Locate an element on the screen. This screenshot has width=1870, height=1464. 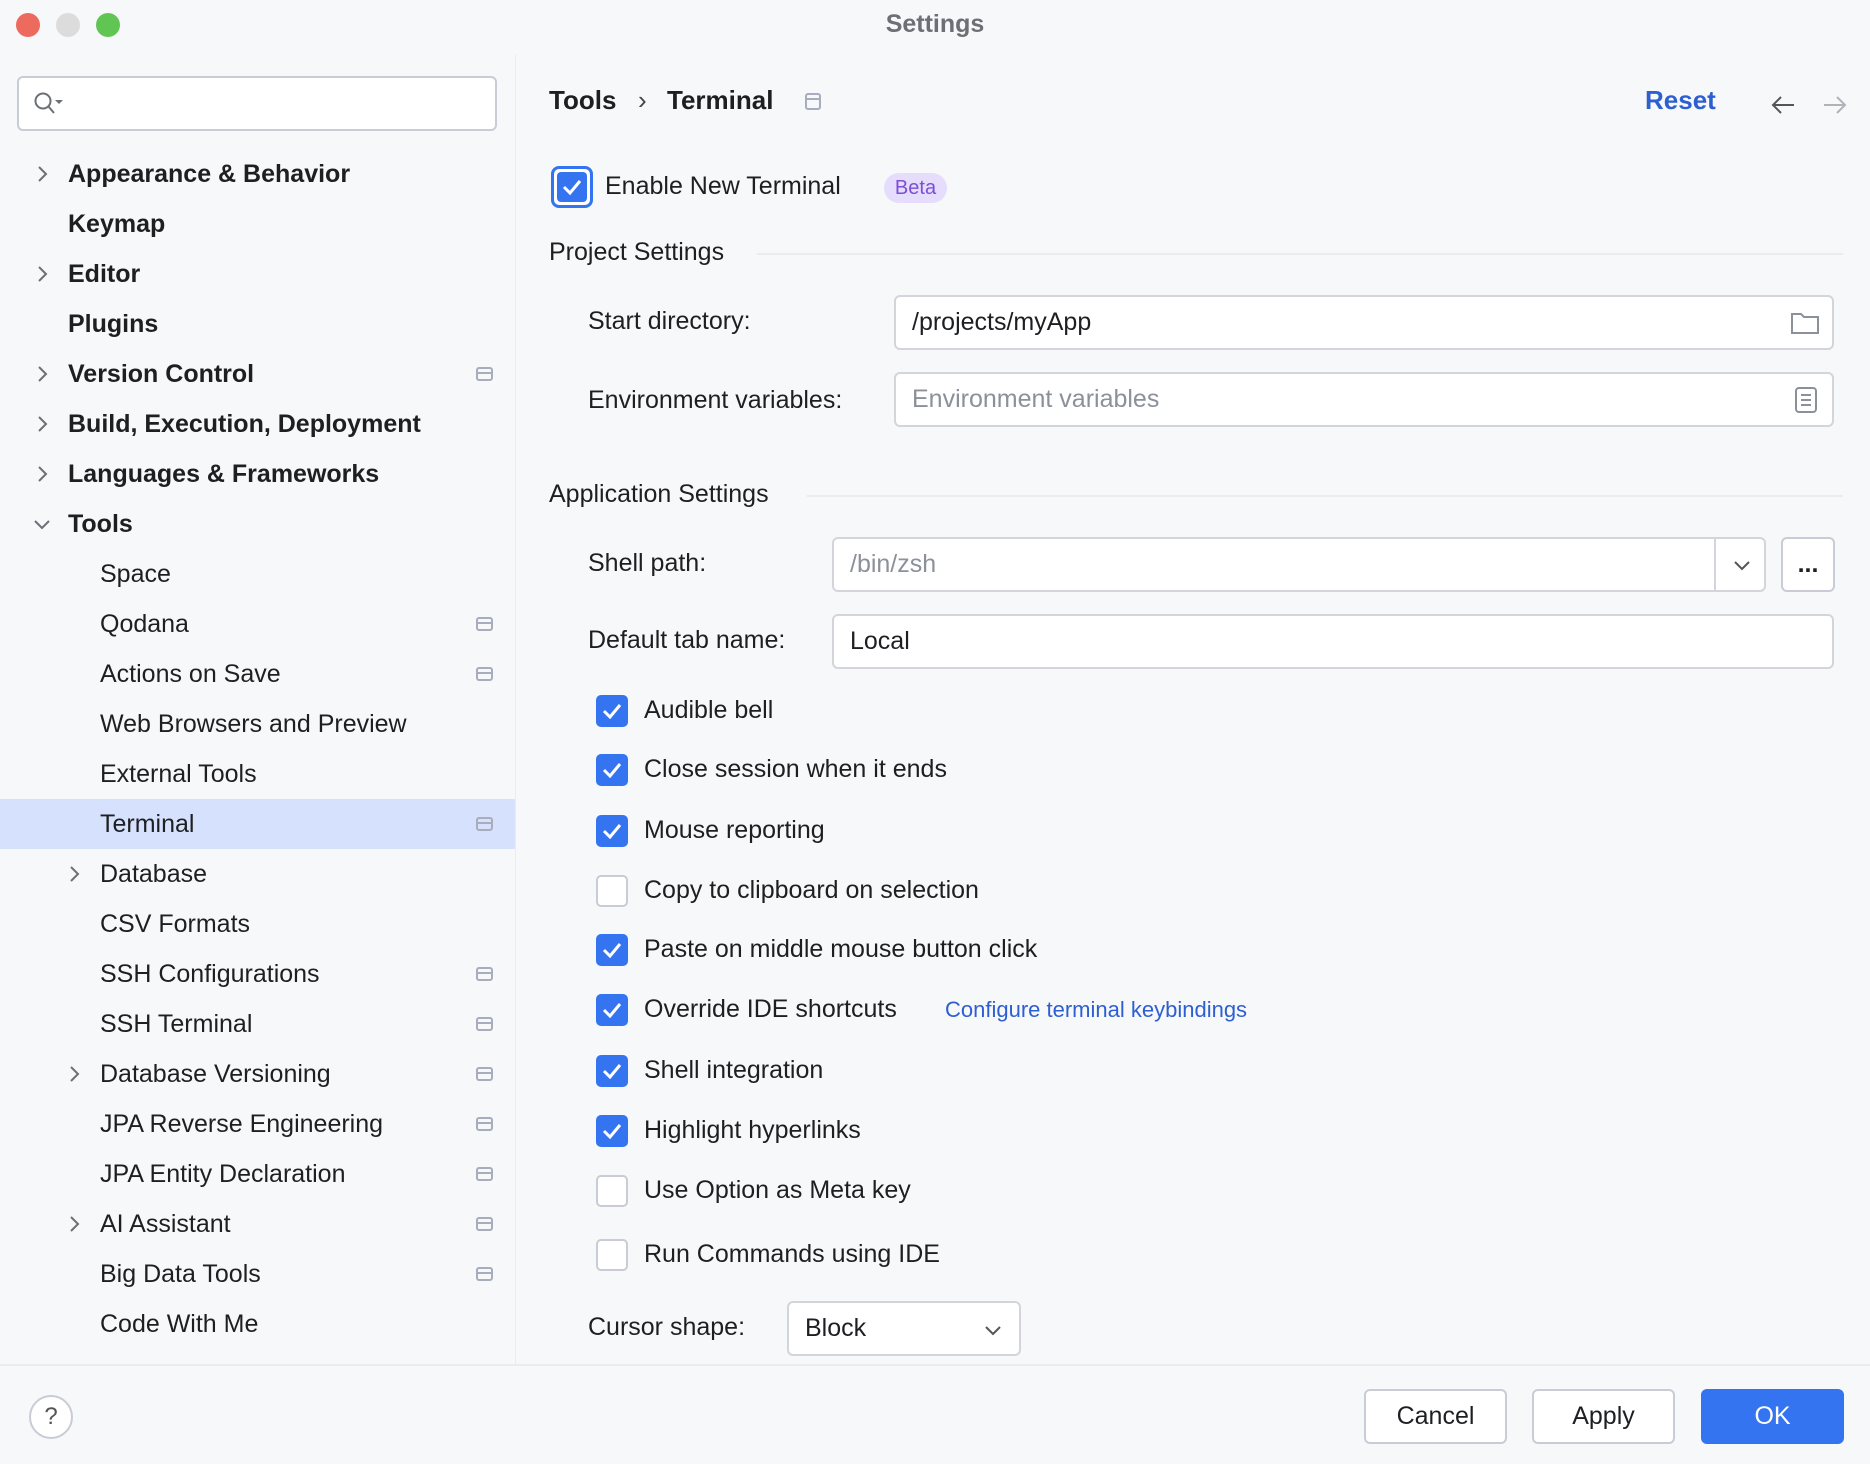
audible-bell-label: Audible bell is located at coordinates (708, 710).